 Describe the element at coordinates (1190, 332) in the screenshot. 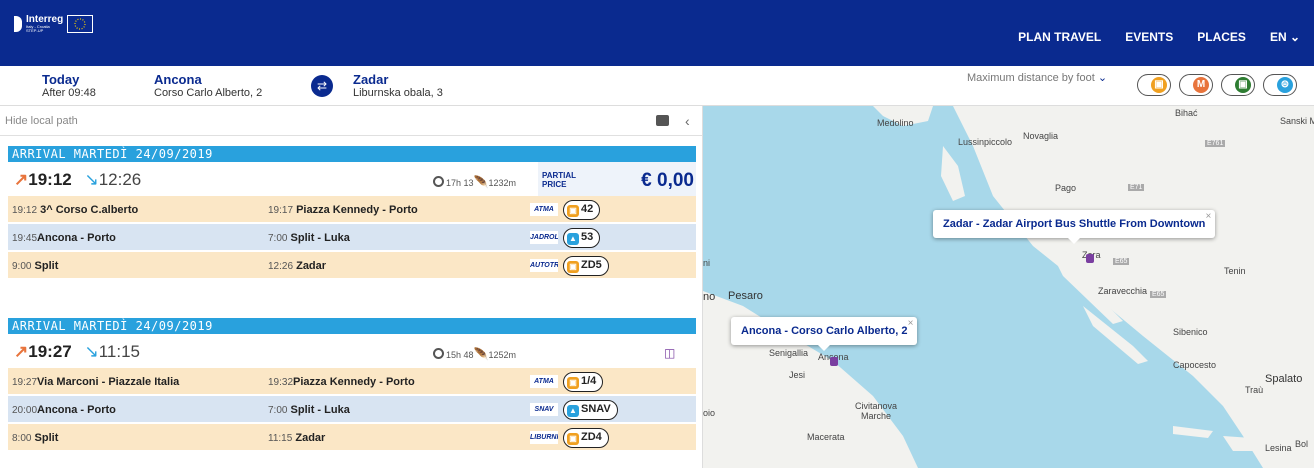

I see `map-label-sibenico: Sibenico` at that location.